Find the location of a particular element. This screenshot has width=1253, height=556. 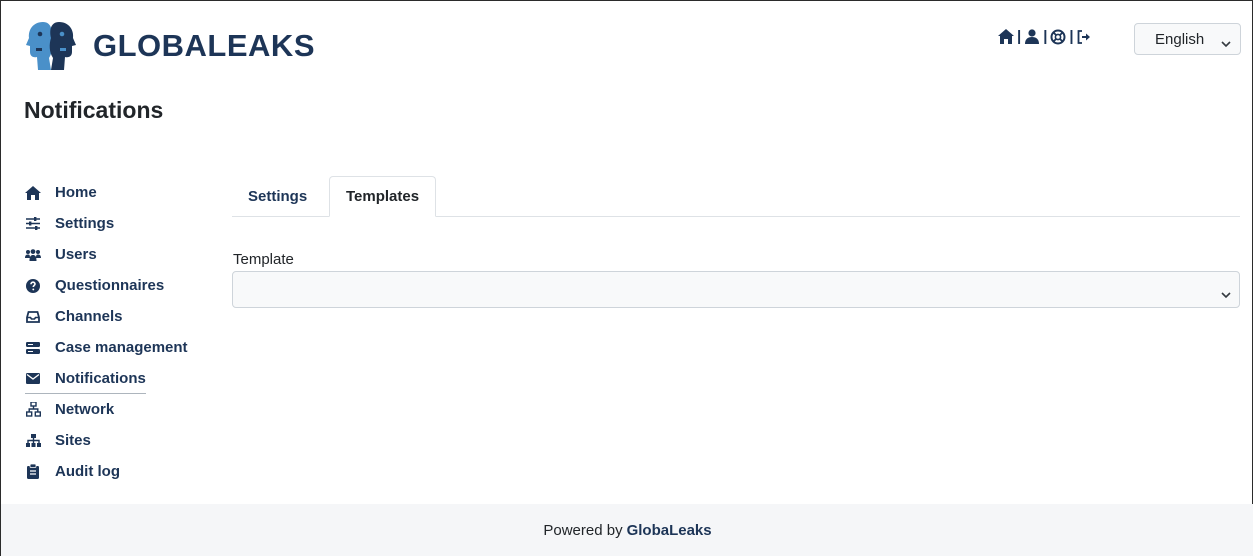

sidebar-item-label: Channels is located at coordinates (89, 316).